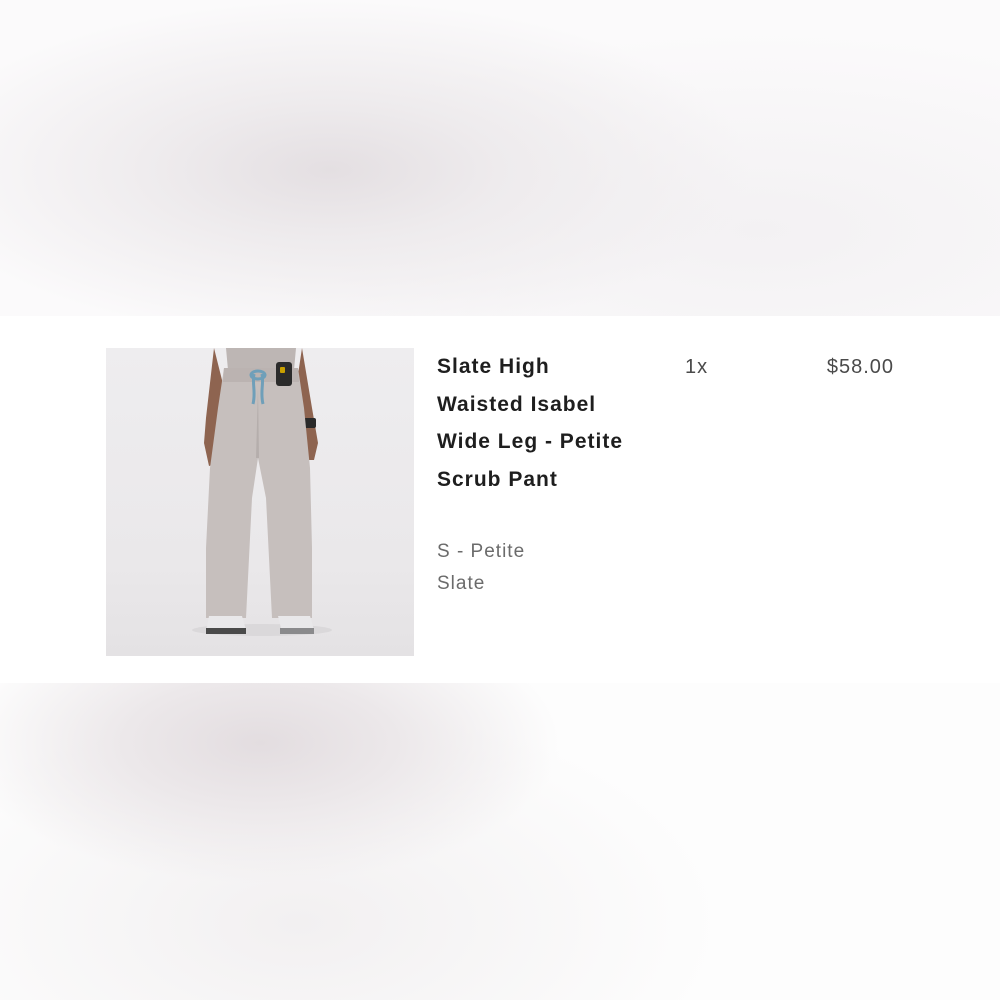  What do you see at coordinates (461, 583) in the screenshot?
I see `product-color: Slate` at bounding box center [461, 583].